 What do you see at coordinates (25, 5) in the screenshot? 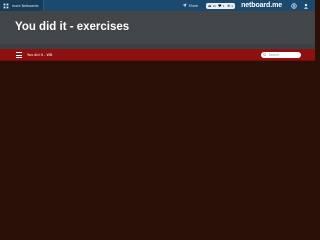
I see `more-netboards-label: more Netboards` at bounding box center [25, 5].